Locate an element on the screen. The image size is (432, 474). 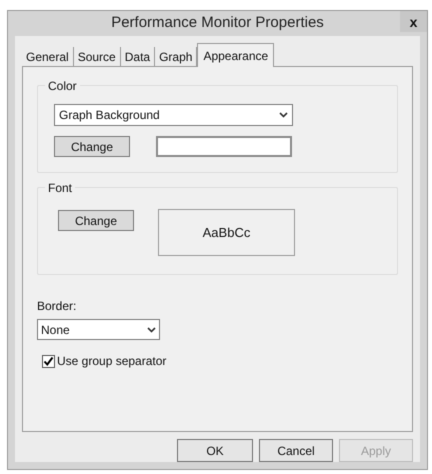
checkbox-label: Use group separator is located at coordinates (111, 361).